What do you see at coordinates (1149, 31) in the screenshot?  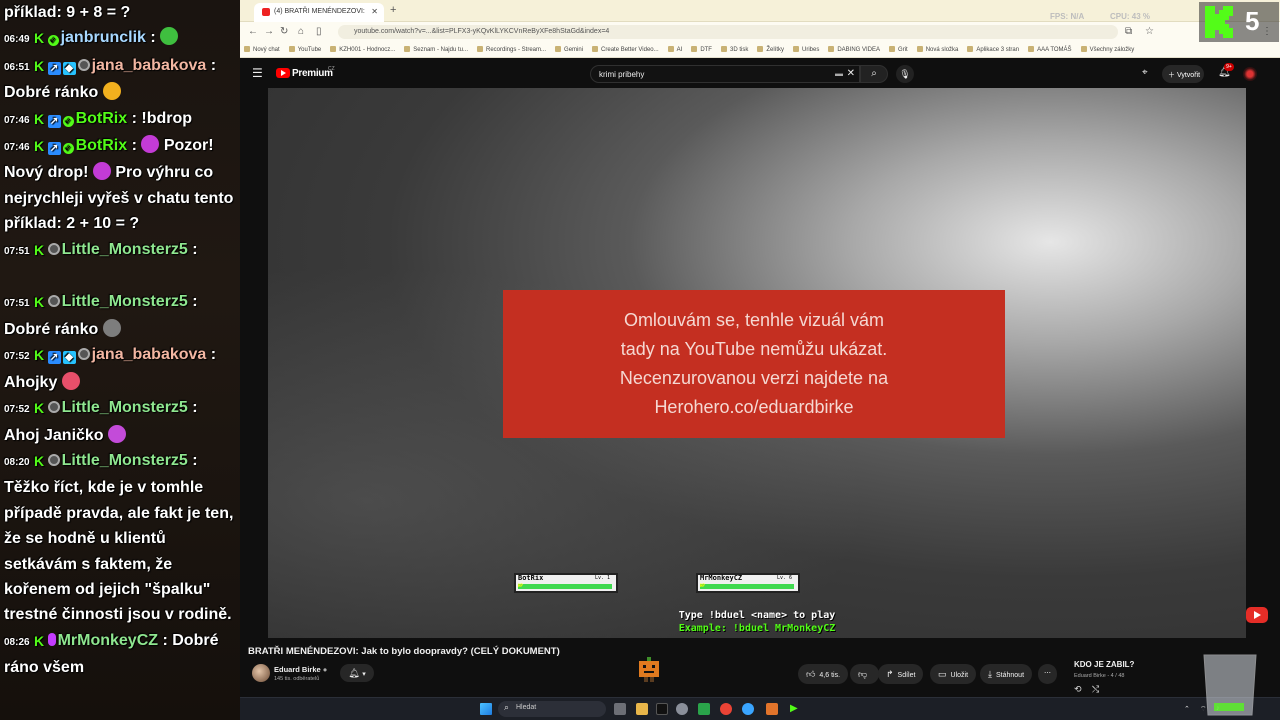 I see `bookmark-star-icon: ☆` at bounding box center [1149, 31].